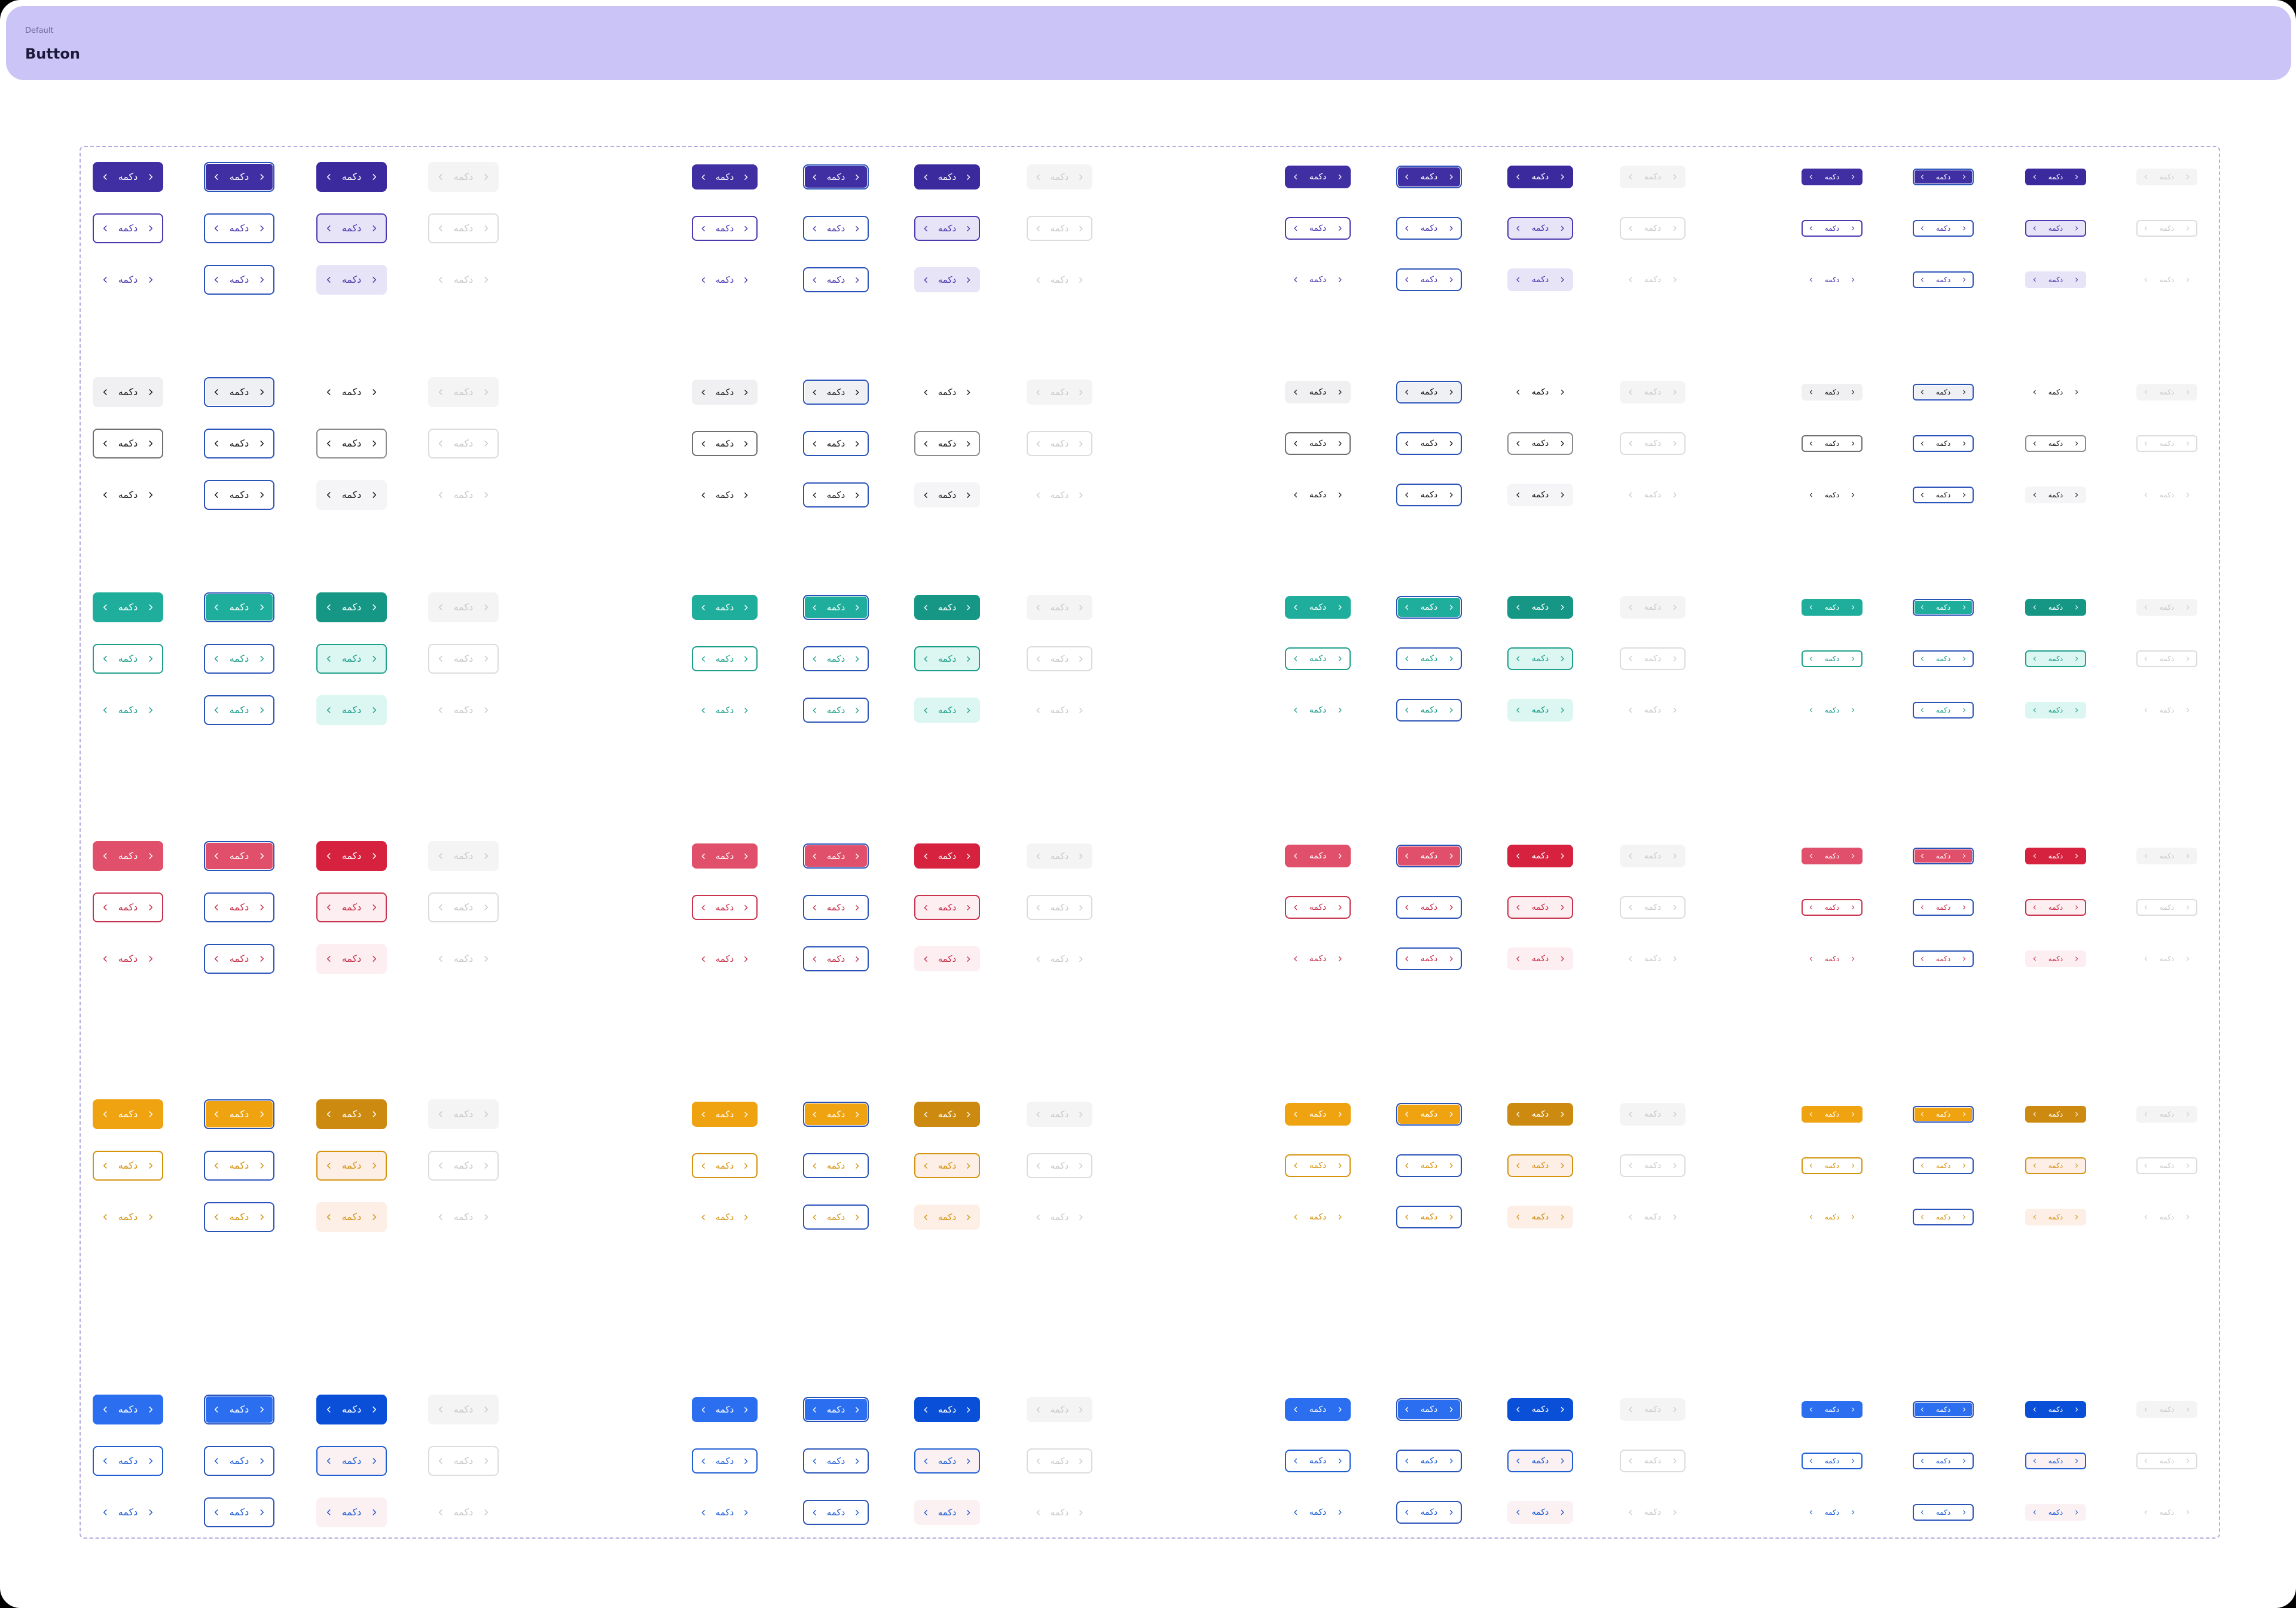 This screenshot has height=1608, width=2296. I want to click on primary-ghost-default-button: دکمه, so click(725, 279).